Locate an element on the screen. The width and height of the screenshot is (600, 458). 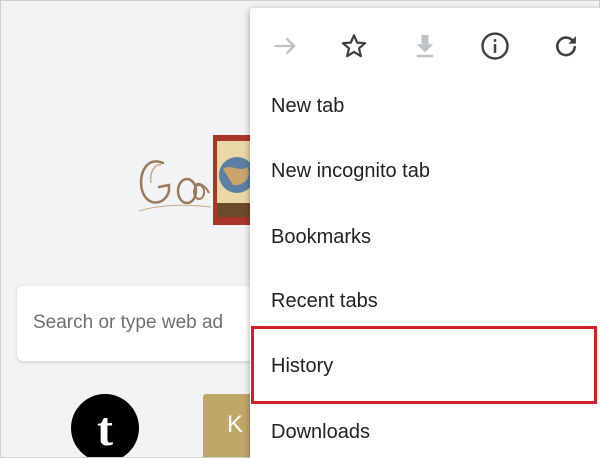
google-doodle is located at coordinates (200, 183).